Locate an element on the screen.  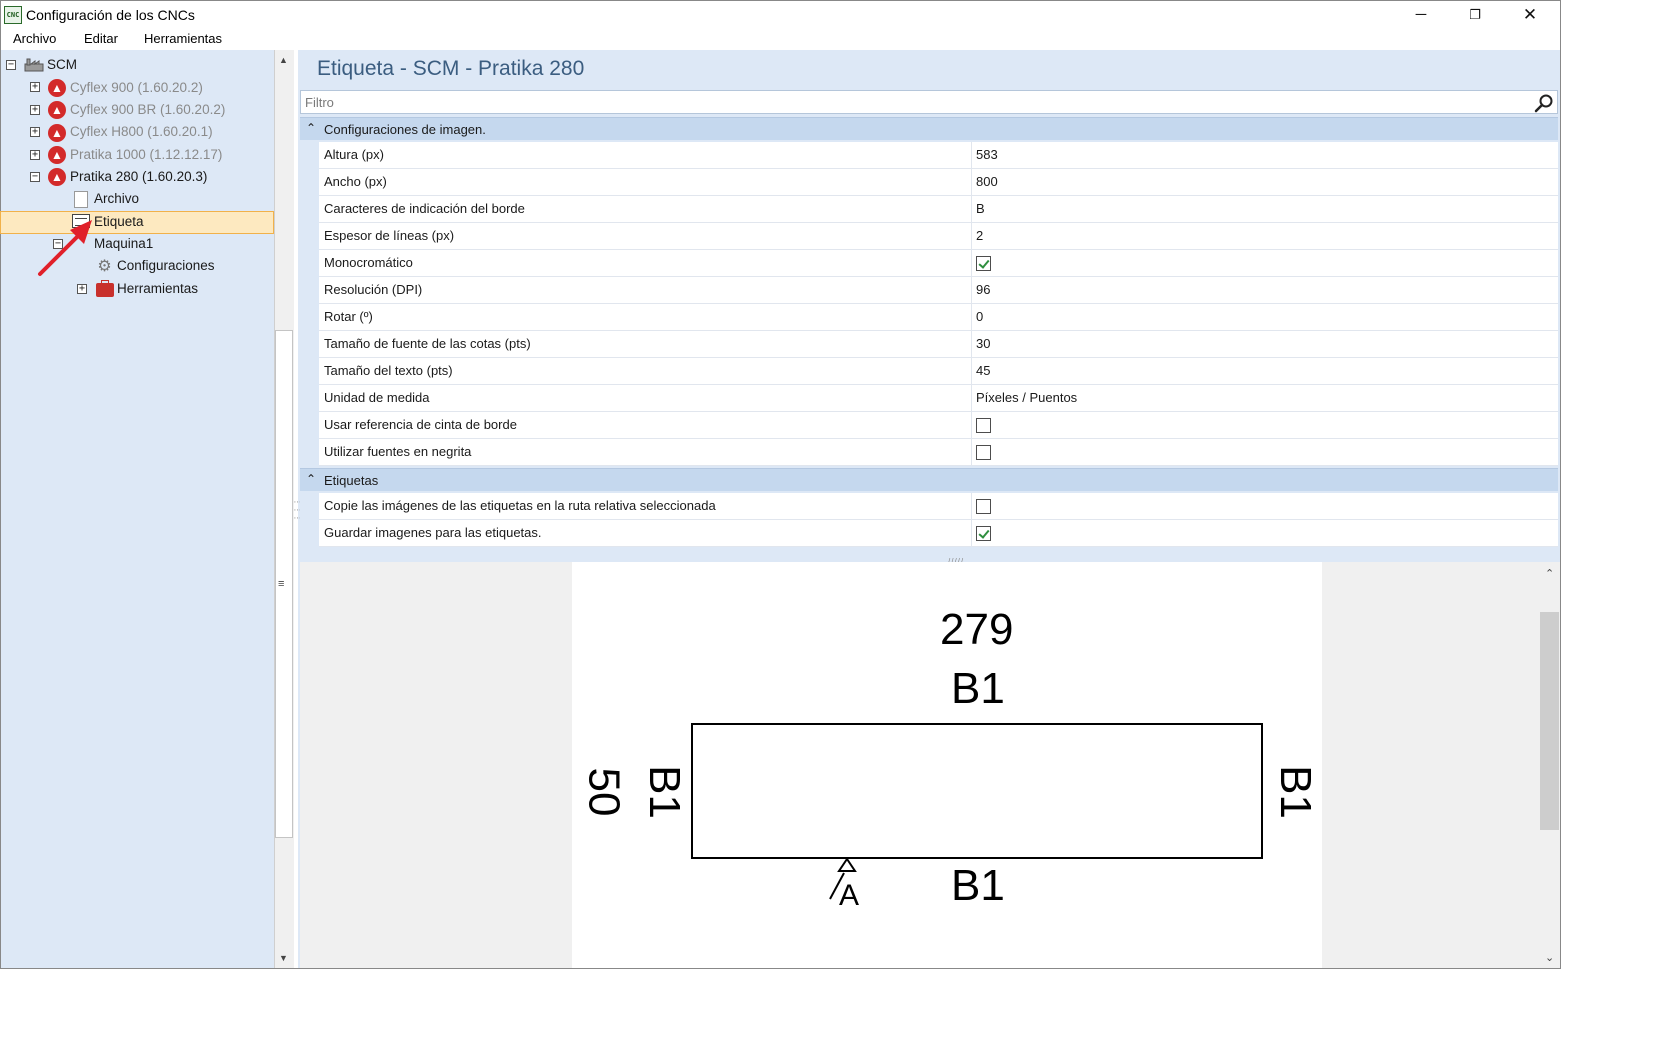
property-row: Guardar imagenes para las etiquetas. is located at coordinates (929, 533).